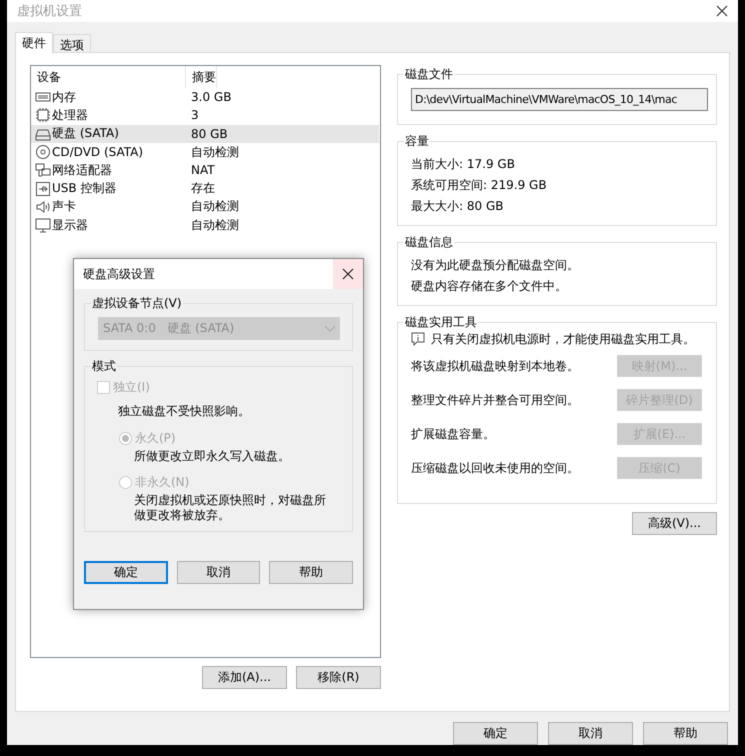  Describe the element at coordinates (205, 115) in the screenshot. I see `device-row: 处理器 3` at that location.